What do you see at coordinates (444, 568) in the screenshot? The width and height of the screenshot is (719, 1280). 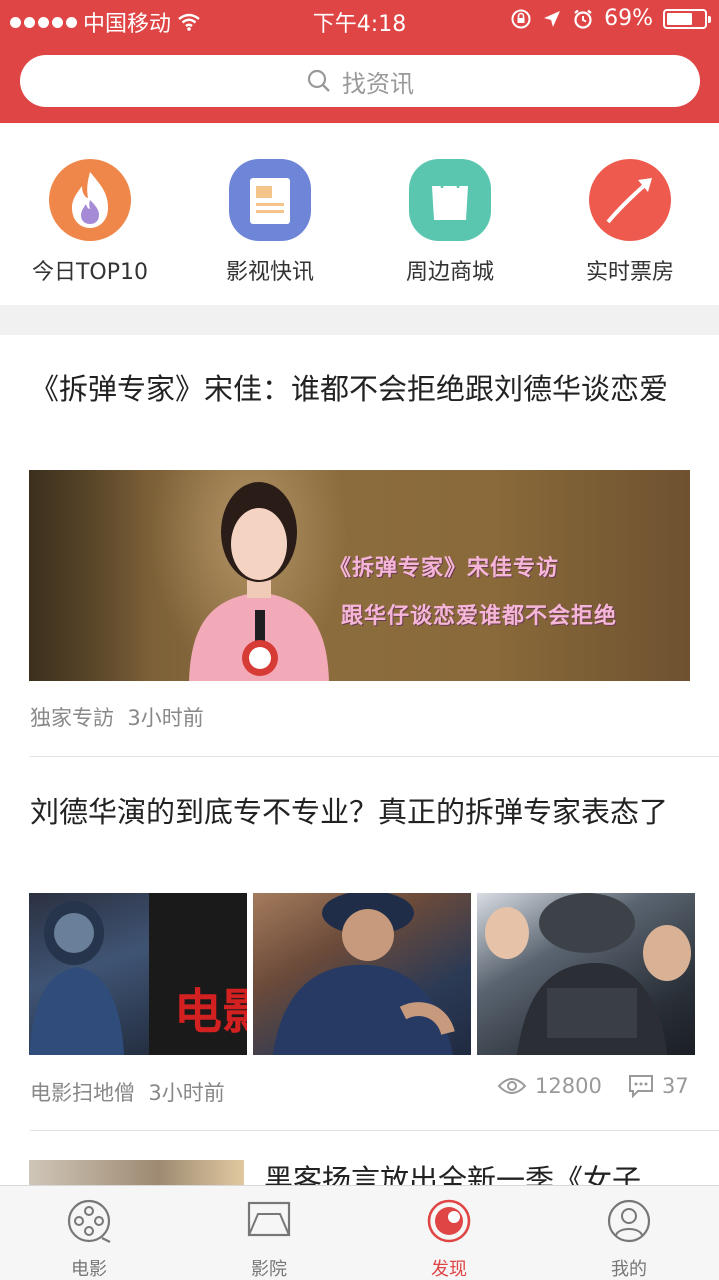 I see `image-caption-line1: 《拆弹专家》宋佳专访` at bounding box center [444, 568].